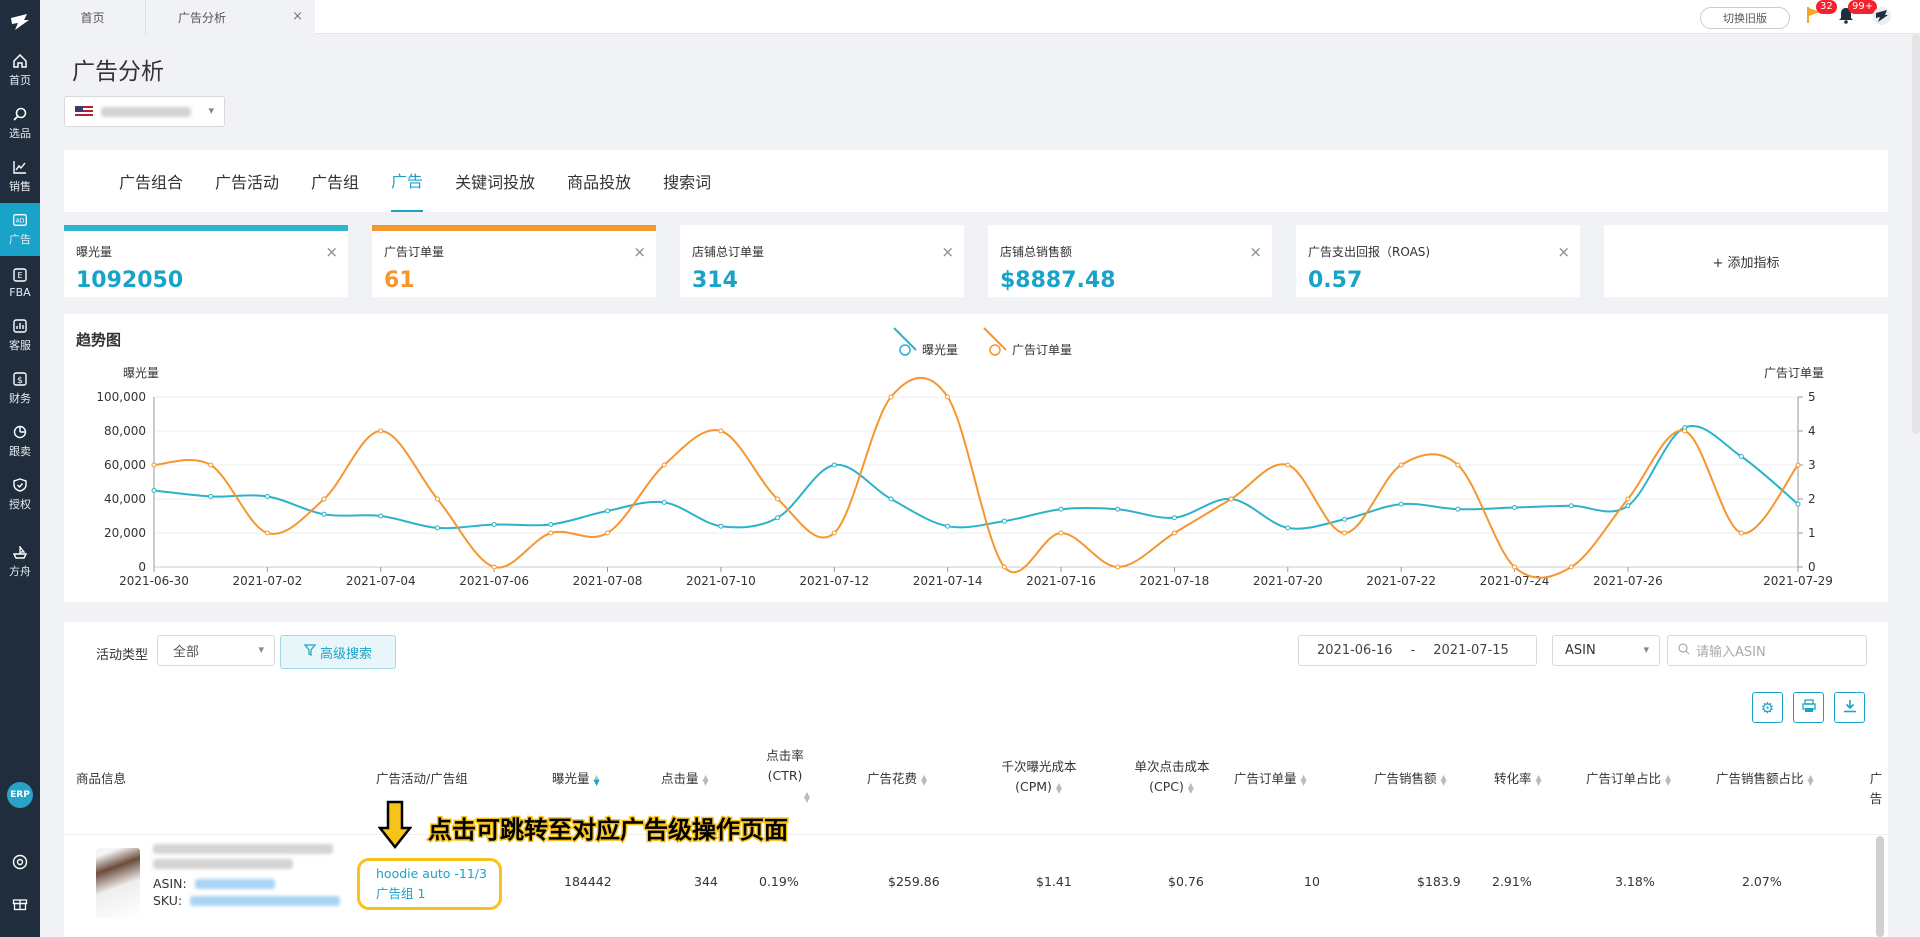 This screenshot has width=1920, height=937. What do you see at coordinates (495, 181) in the screenshot?
I see `tab-keyword-targeting: 关键词投放` at bounding box center [495, 181].